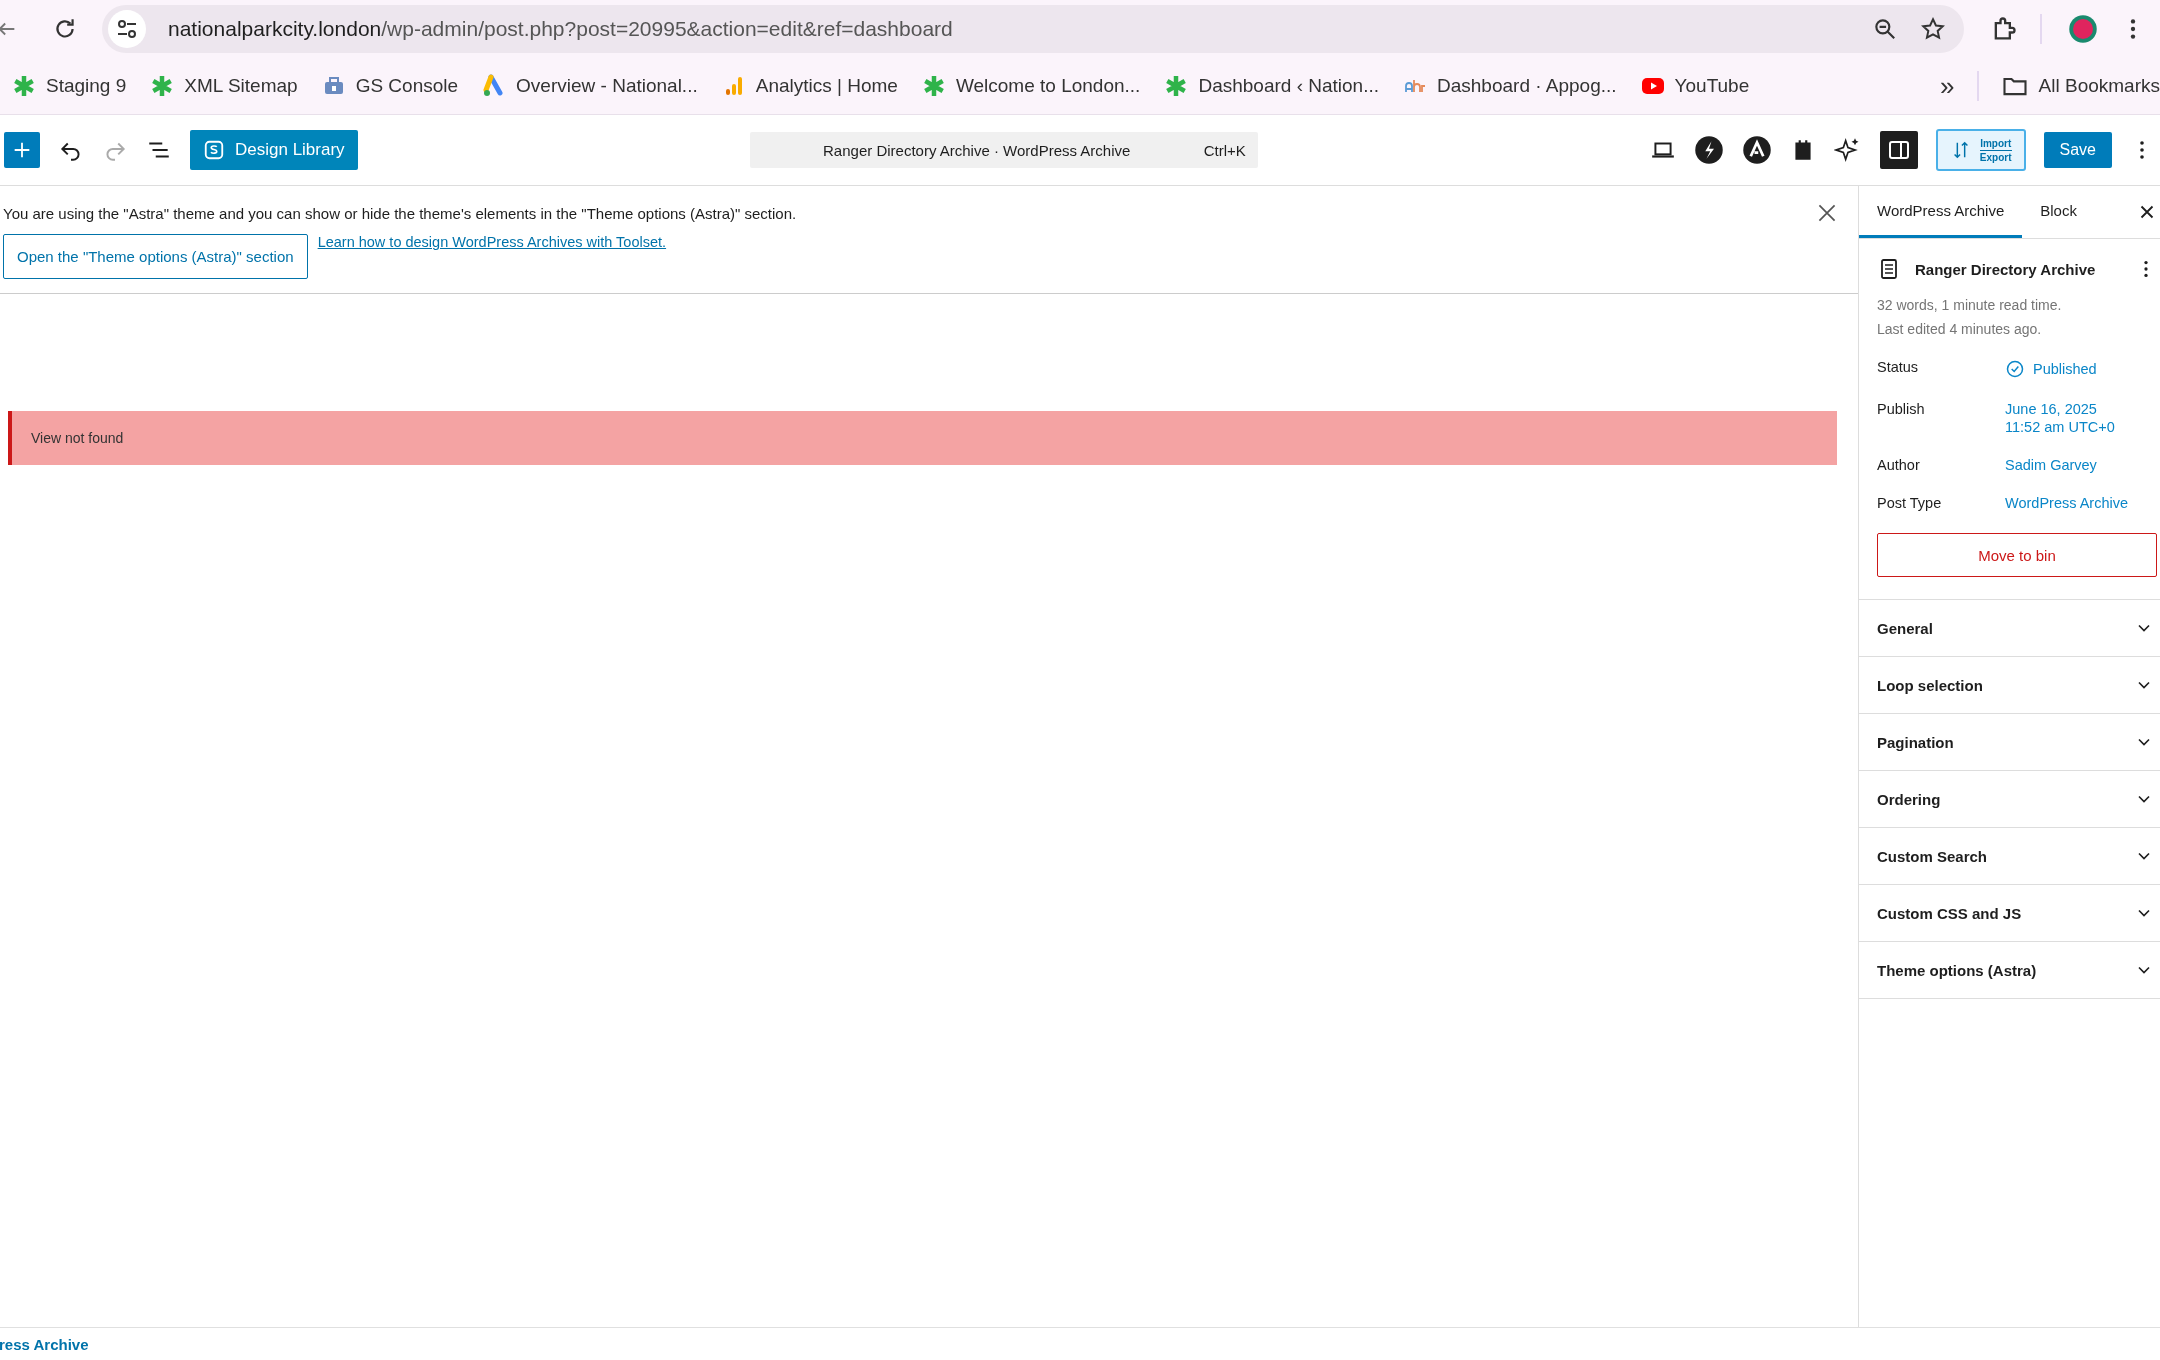 This screenshot has width=2160, height=1360. Describe the element at coordinates (1708, 150) in the screenshot. I see `lightning-logo-icon` at that location.